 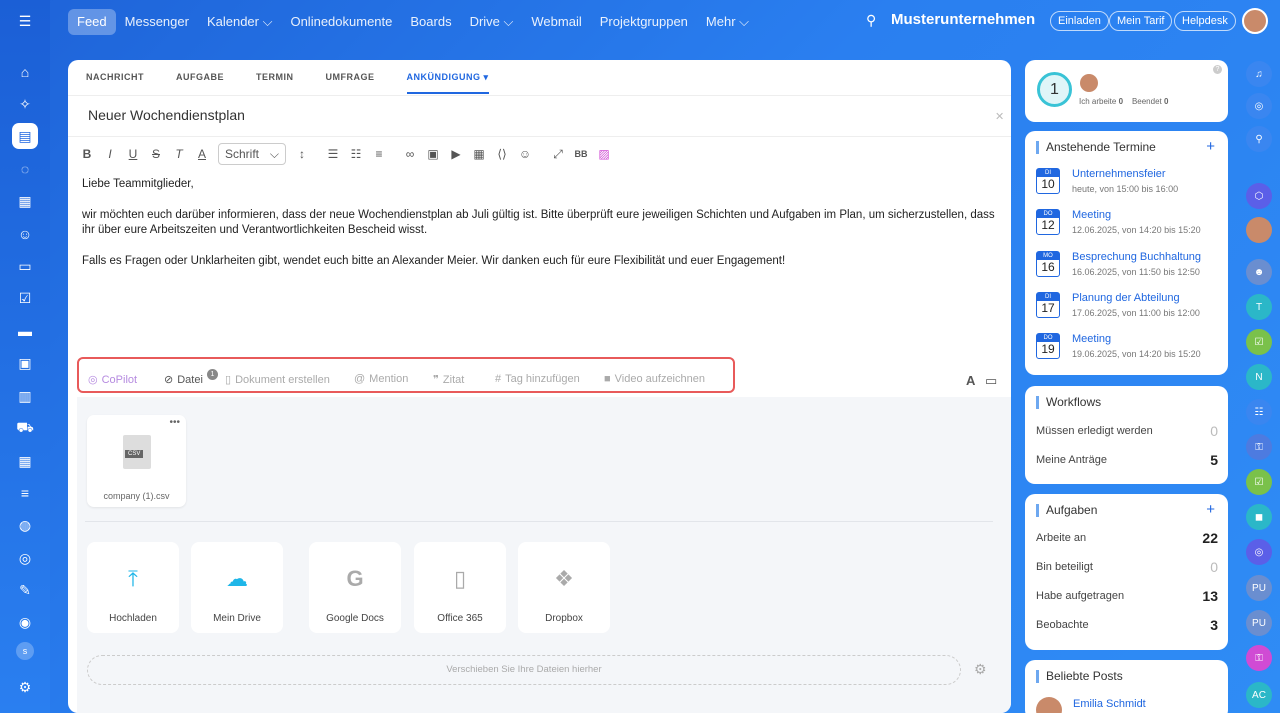 What do you see at coordinates (1259, 482) in the screenshot?
I see `checklist-icon: ☑` at bounding box center [1259, 482].